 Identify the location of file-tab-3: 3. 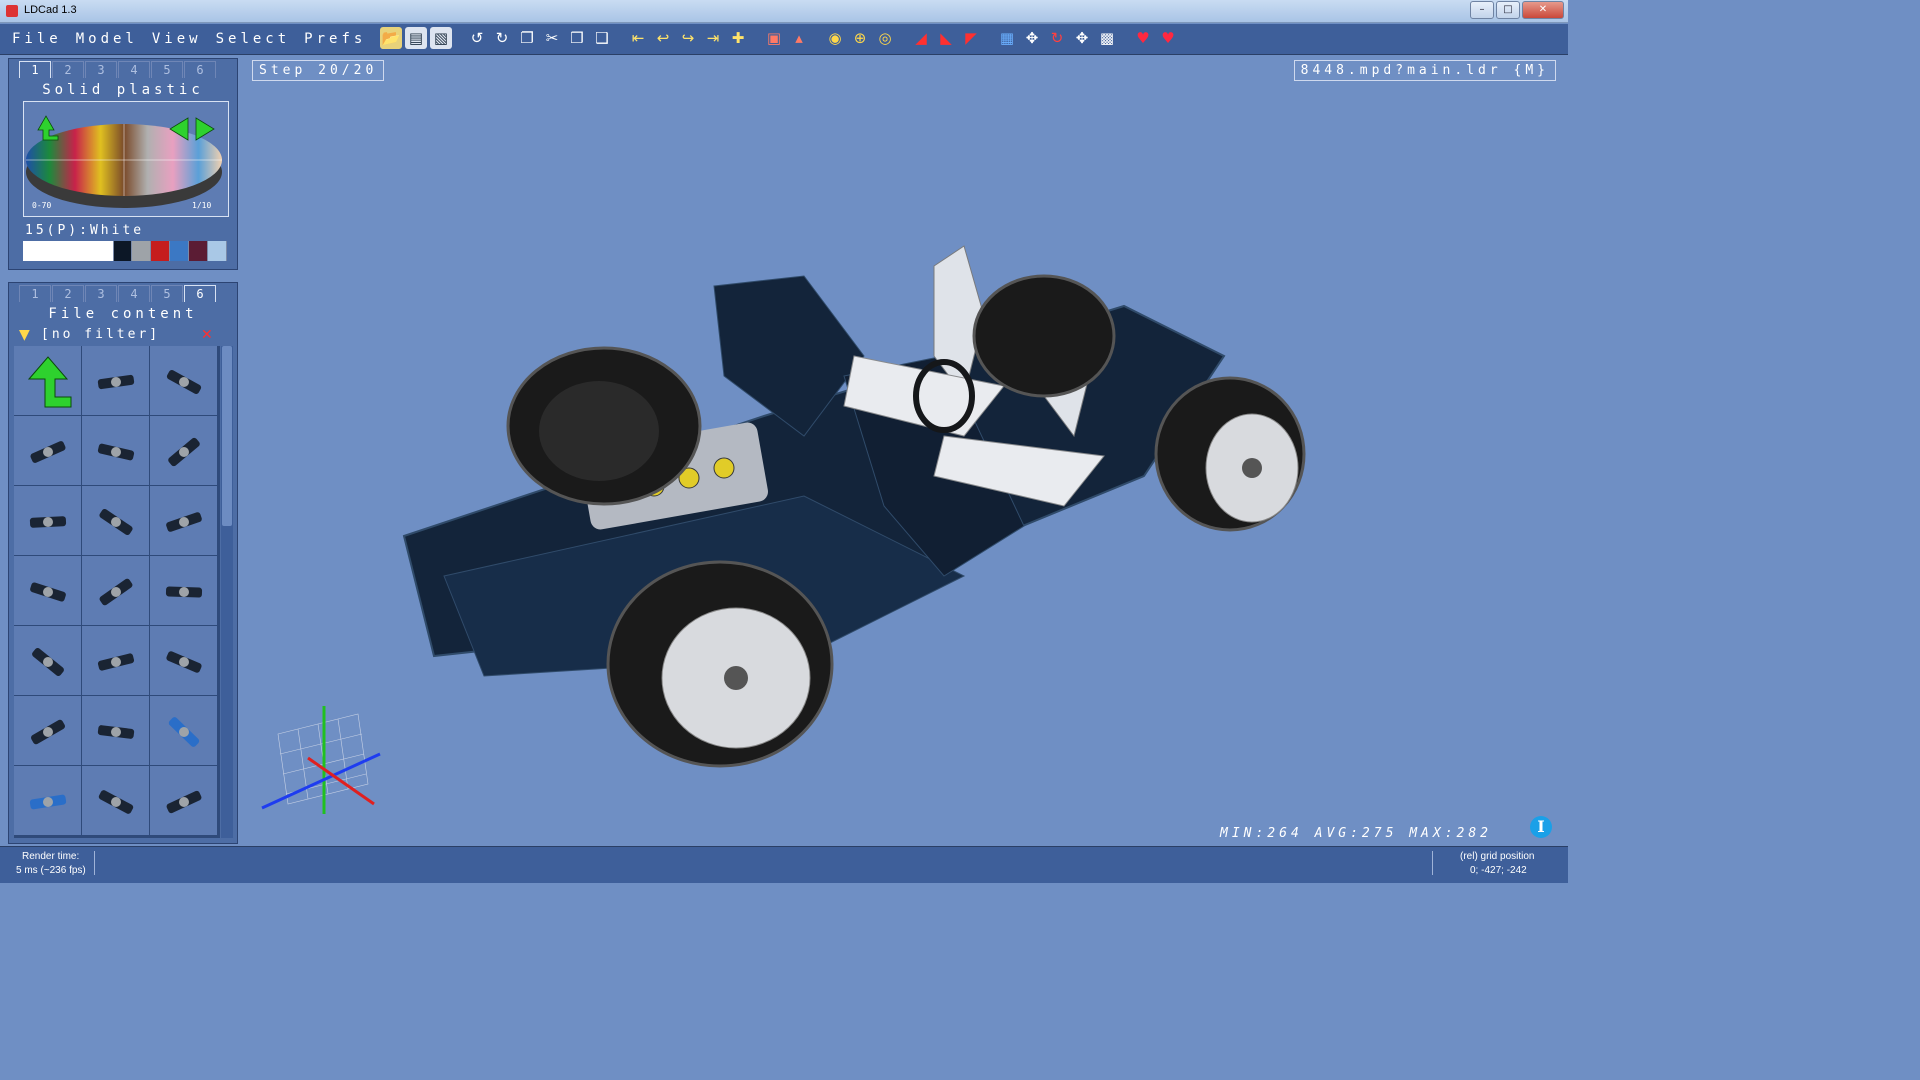
(101, 293).